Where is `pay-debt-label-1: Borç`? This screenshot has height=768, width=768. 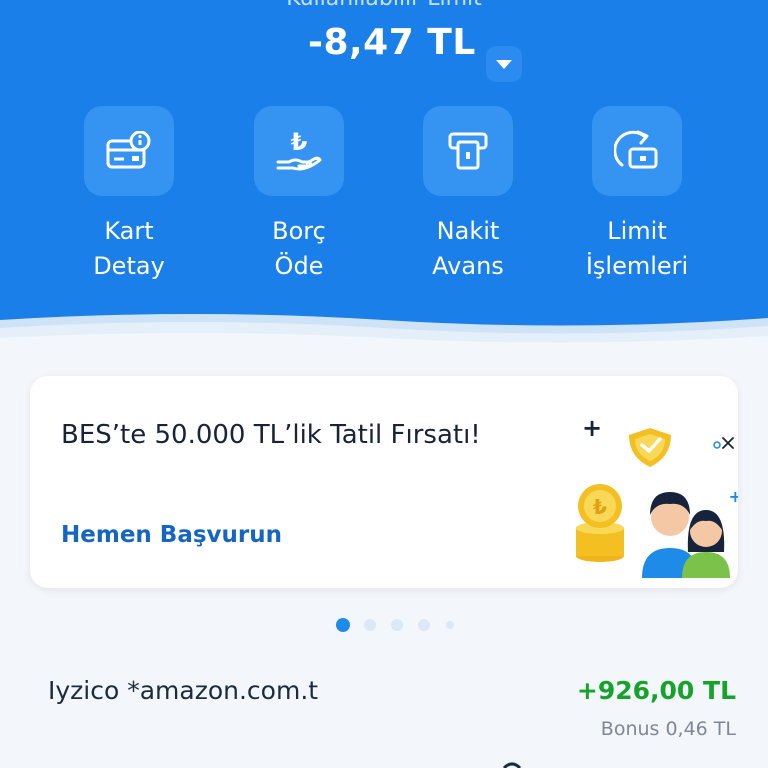 pay-debt-label-1: Borç is located at coordinates (299, 231).